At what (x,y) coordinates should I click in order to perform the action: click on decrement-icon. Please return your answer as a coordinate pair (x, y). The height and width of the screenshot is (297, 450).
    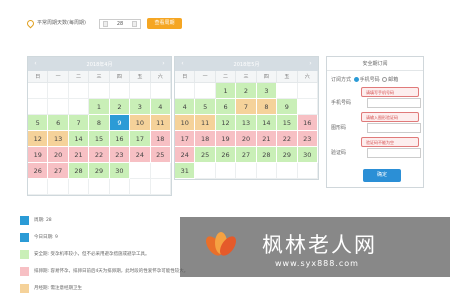
    Looking at the image, I should click on (105, 24).